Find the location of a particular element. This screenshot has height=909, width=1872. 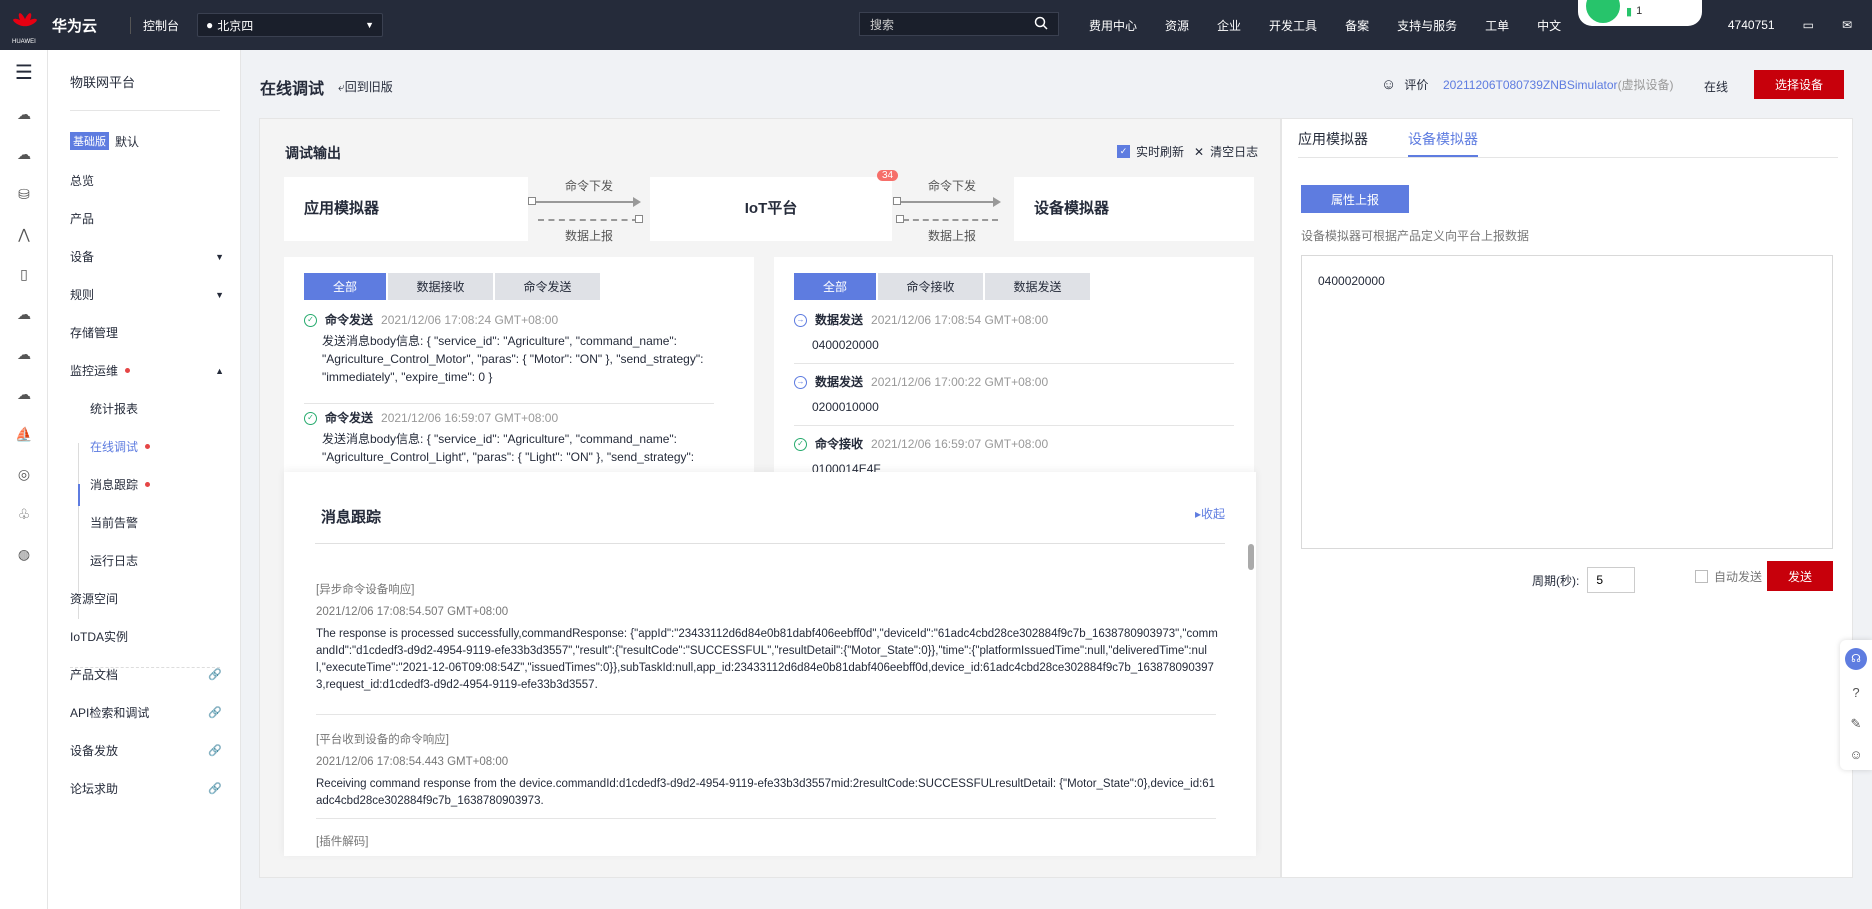

sidebar-item-overview: 总览 is located at coordinates (150, 180).